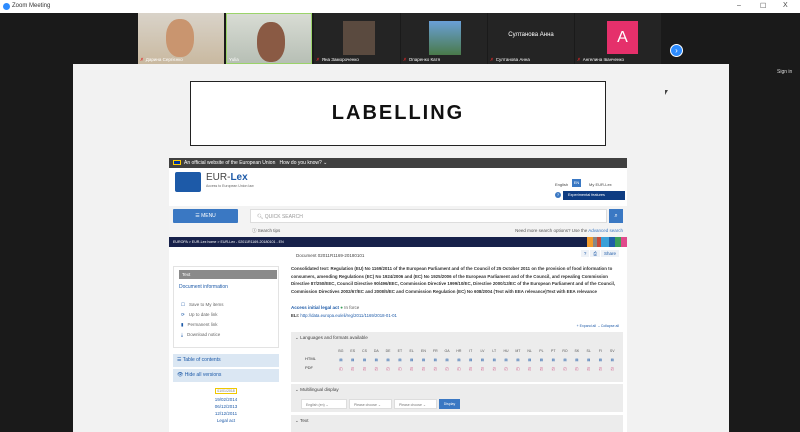  What do you see at coordinates (676, 50) in the screenshot?
I see `next-page-button: ›` at bounding box center [676, 50].